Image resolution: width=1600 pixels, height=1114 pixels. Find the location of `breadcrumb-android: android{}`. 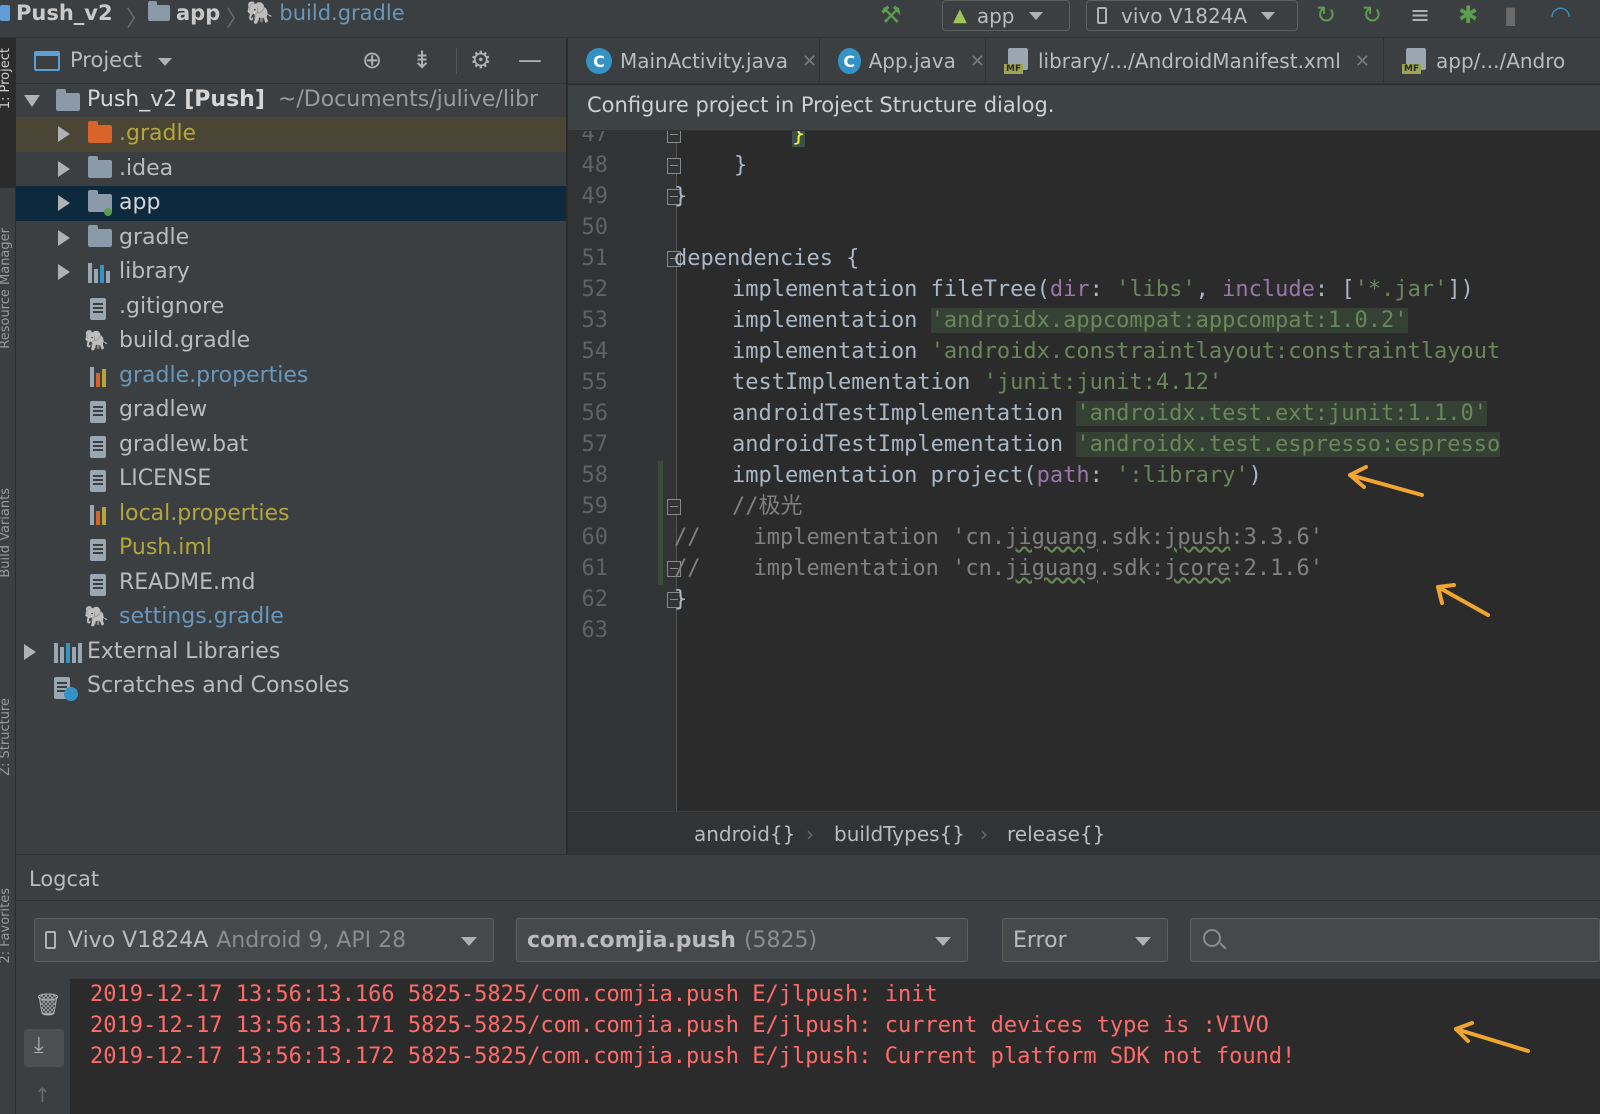

breadcrumb-android: android{} is located at coordinates (744, 834).